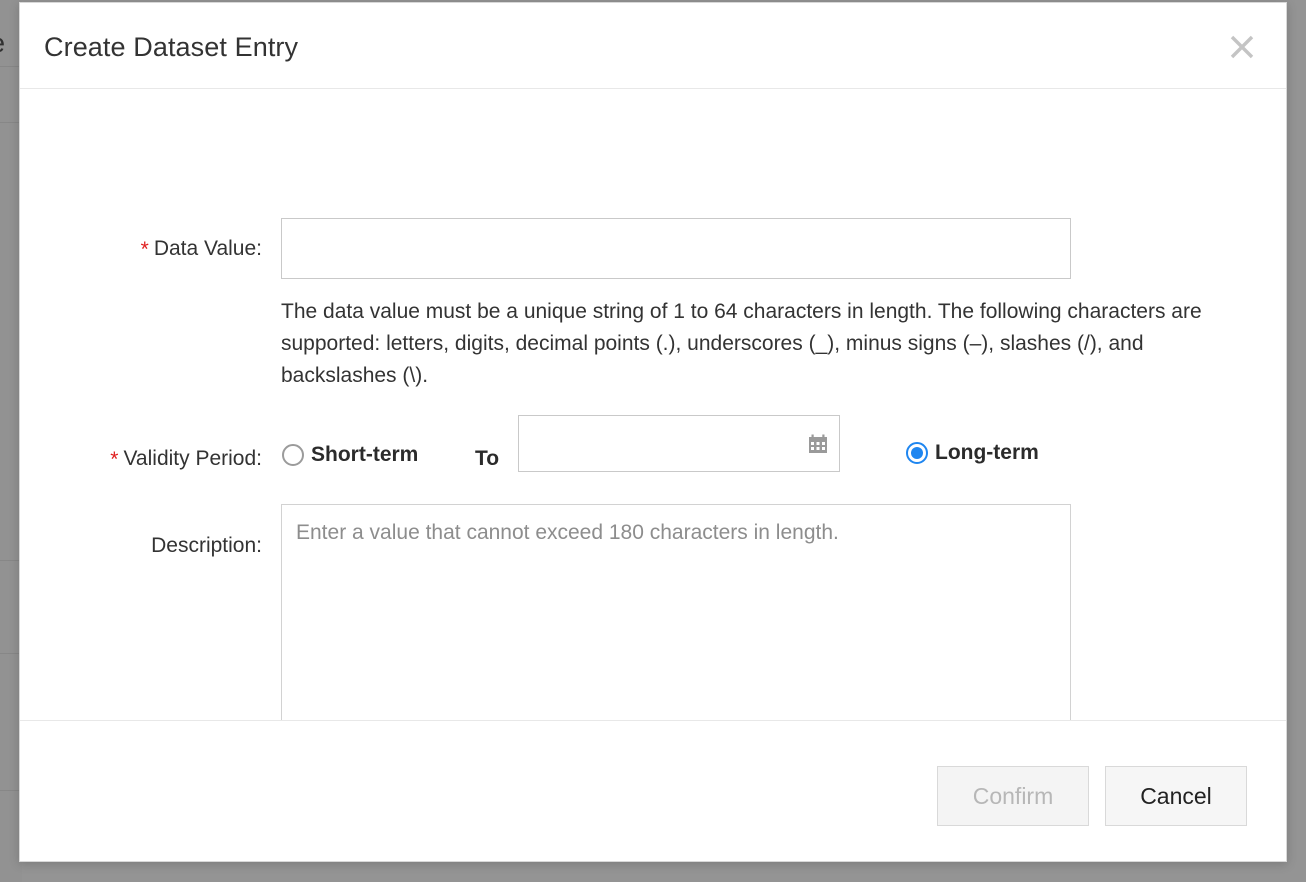 The image size is (1306, 882). I want to click on validity-date-field, so click(679, 443).